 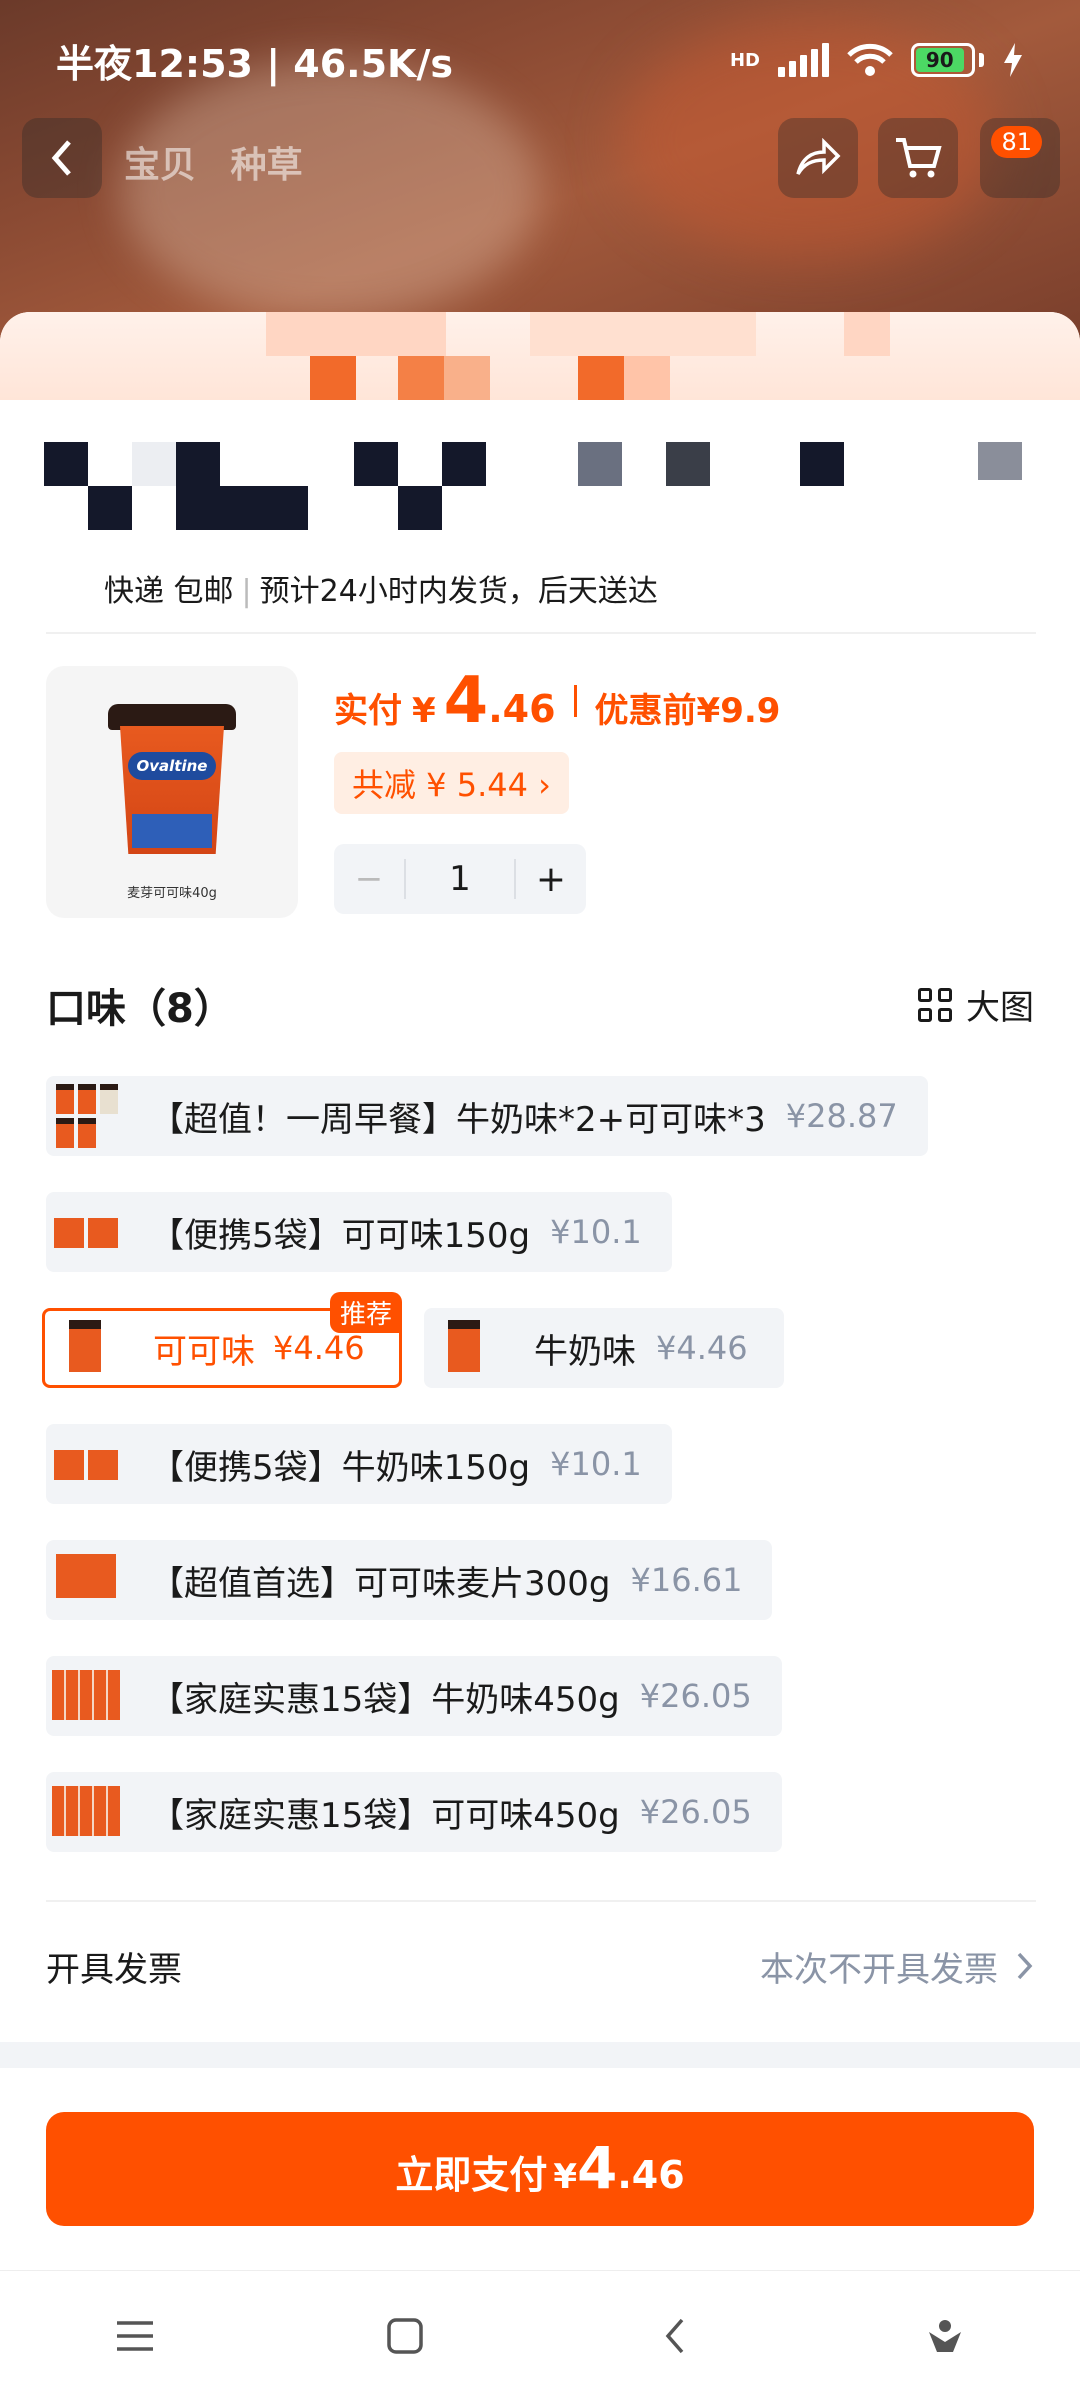 I want to click on big-image-toggle: 大图, so click(x=976, y=1004).